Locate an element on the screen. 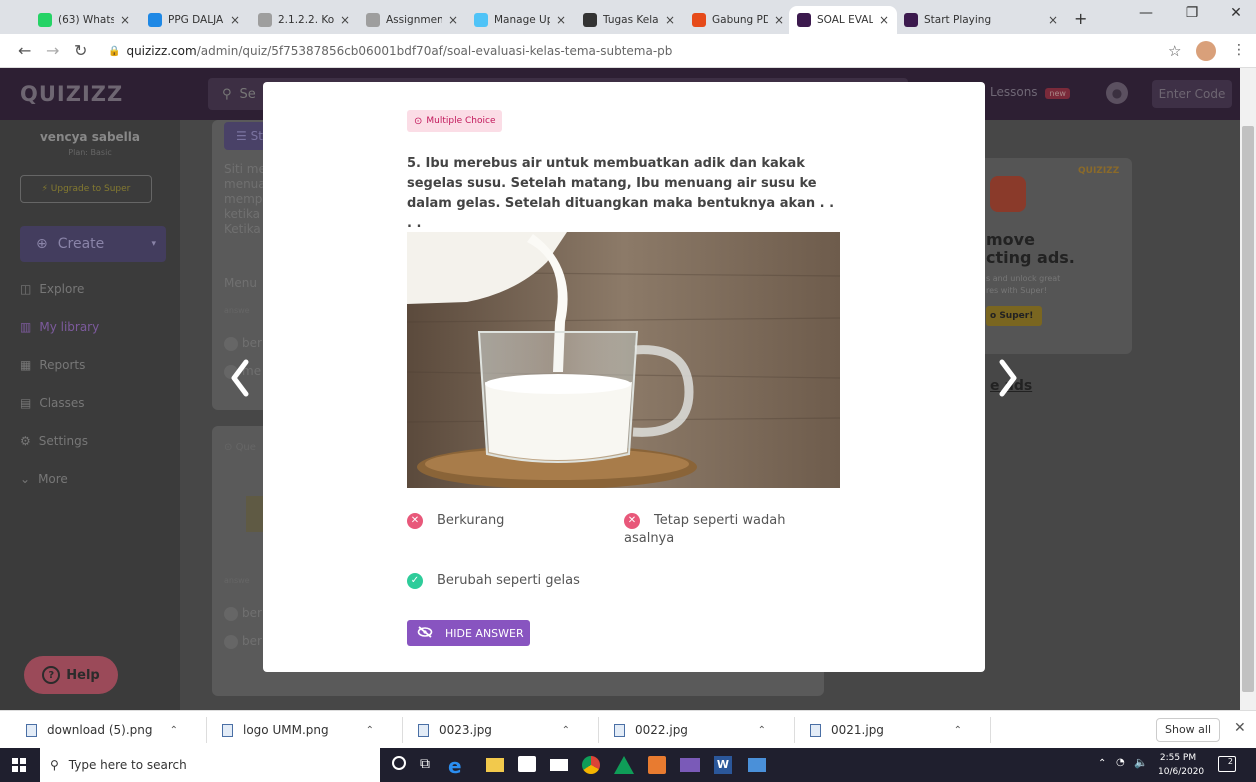 The width and height of the screenshot is (1256, 782). prev-question-arrow is located at coordinates (240, 379).